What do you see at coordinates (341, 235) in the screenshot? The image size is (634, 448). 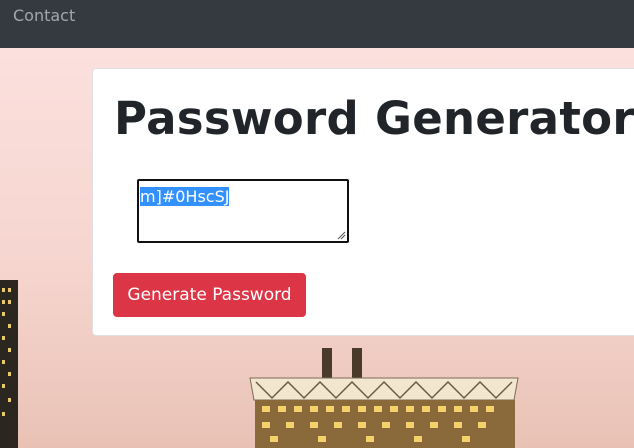 I see `resize-handle-icon` at bounding box center [341, 235].